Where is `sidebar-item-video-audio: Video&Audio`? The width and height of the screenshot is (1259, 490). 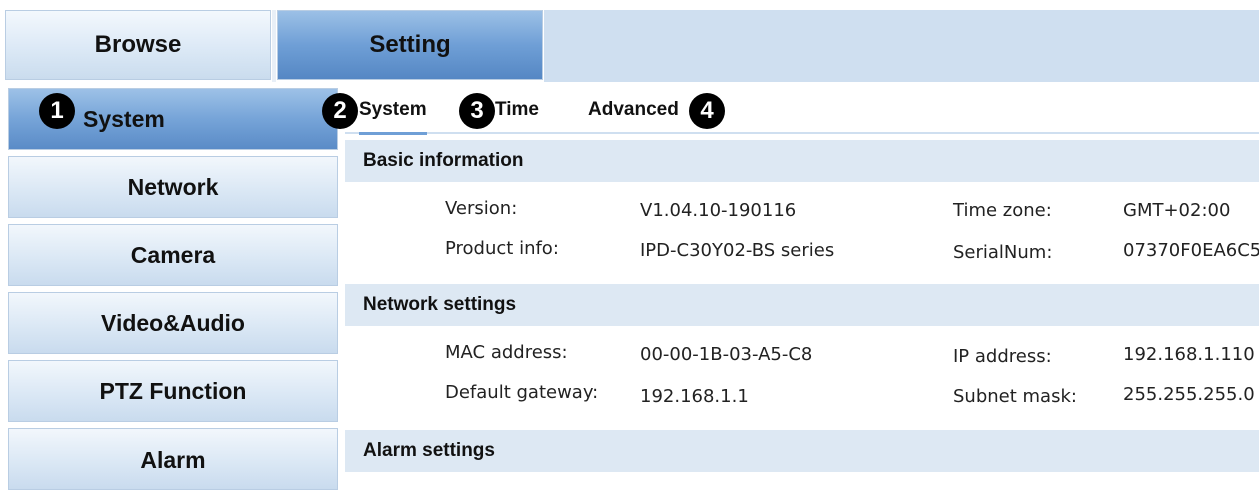
sidebar-item-video-audio: Video&Audio is located at coordinates (173, 323).